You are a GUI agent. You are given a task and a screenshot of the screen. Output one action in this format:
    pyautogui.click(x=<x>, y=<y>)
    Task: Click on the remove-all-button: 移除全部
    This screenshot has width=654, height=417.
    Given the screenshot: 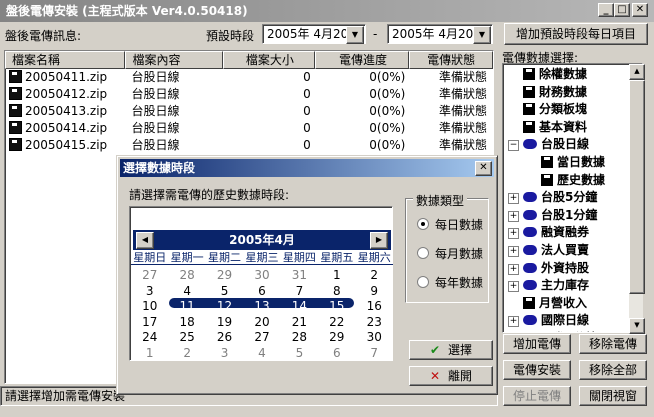 What is the action you would take?
    pyautogui.click(x=613, y=370)
    